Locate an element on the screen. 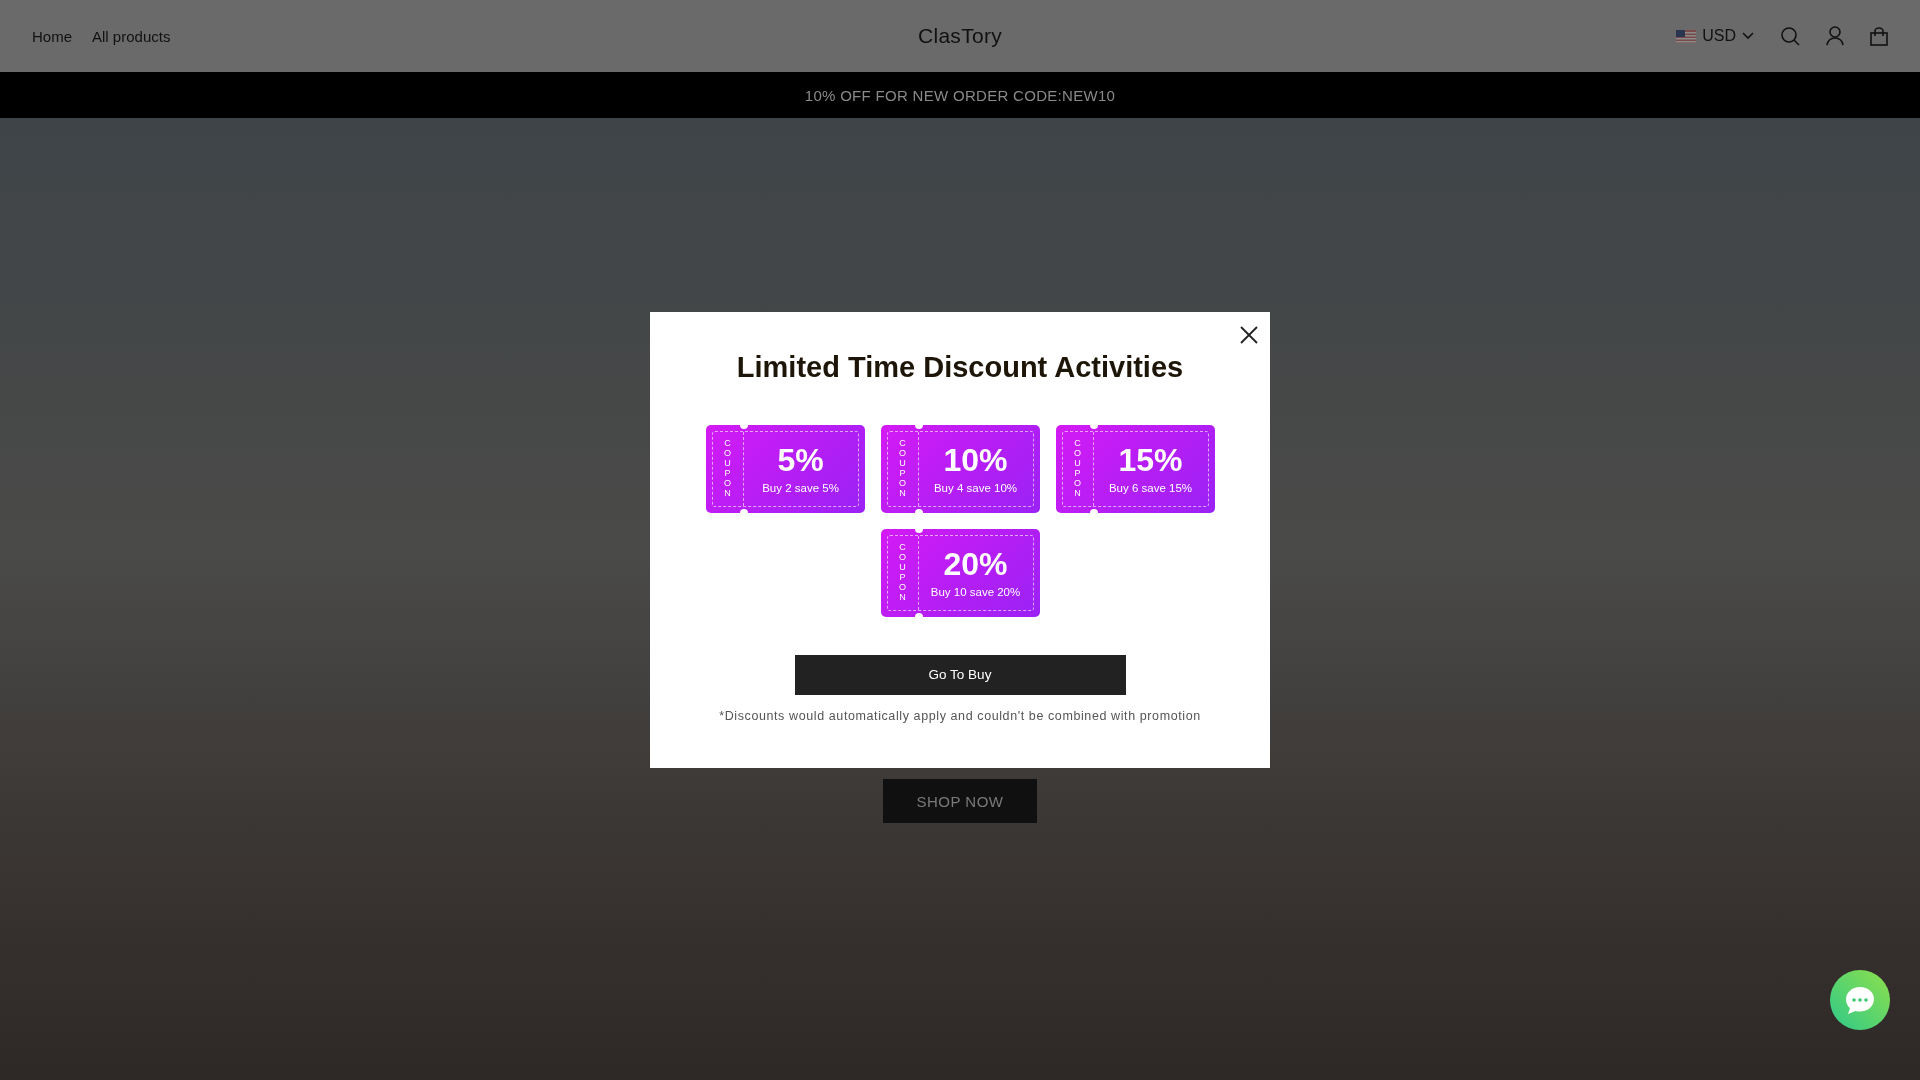  discount-percent: 10% is located at coordinates (975, 459).